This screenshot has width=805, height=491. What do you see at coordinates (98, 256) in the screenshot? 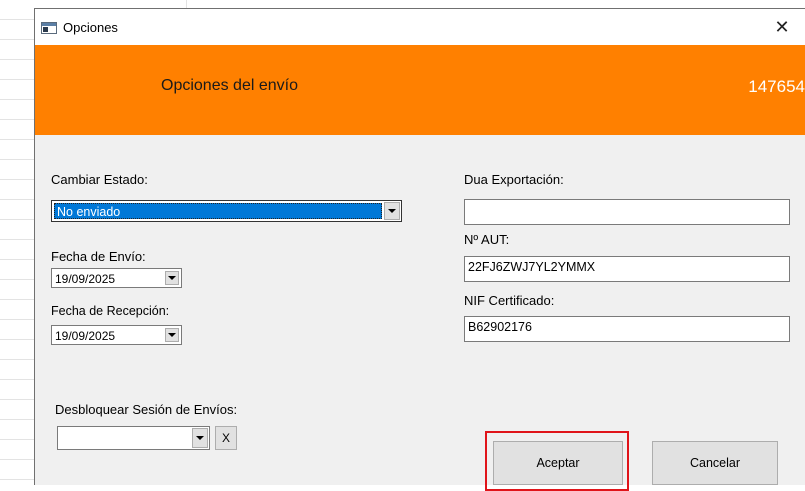
I see `fecha-envio-label: Fecha de Envío:` at bounding box center [98, 256].